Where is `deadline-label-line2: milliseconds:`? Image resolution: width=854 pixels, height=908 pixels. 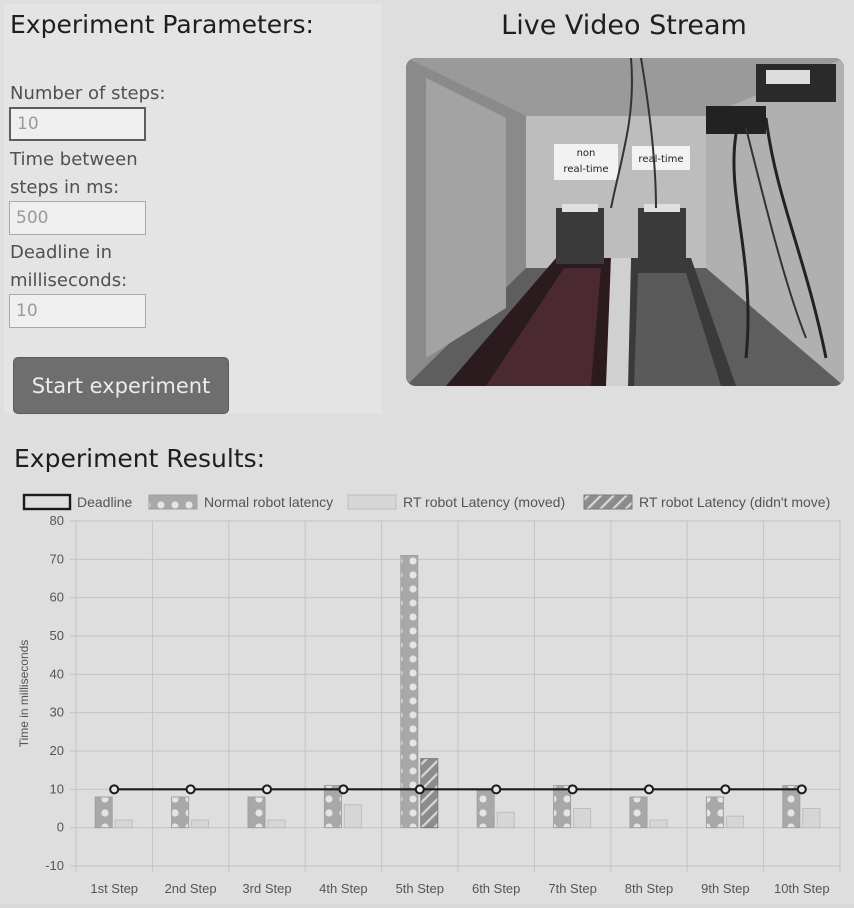
deadline-label-line2: milliseconds: is located at coordinates (69, 280).